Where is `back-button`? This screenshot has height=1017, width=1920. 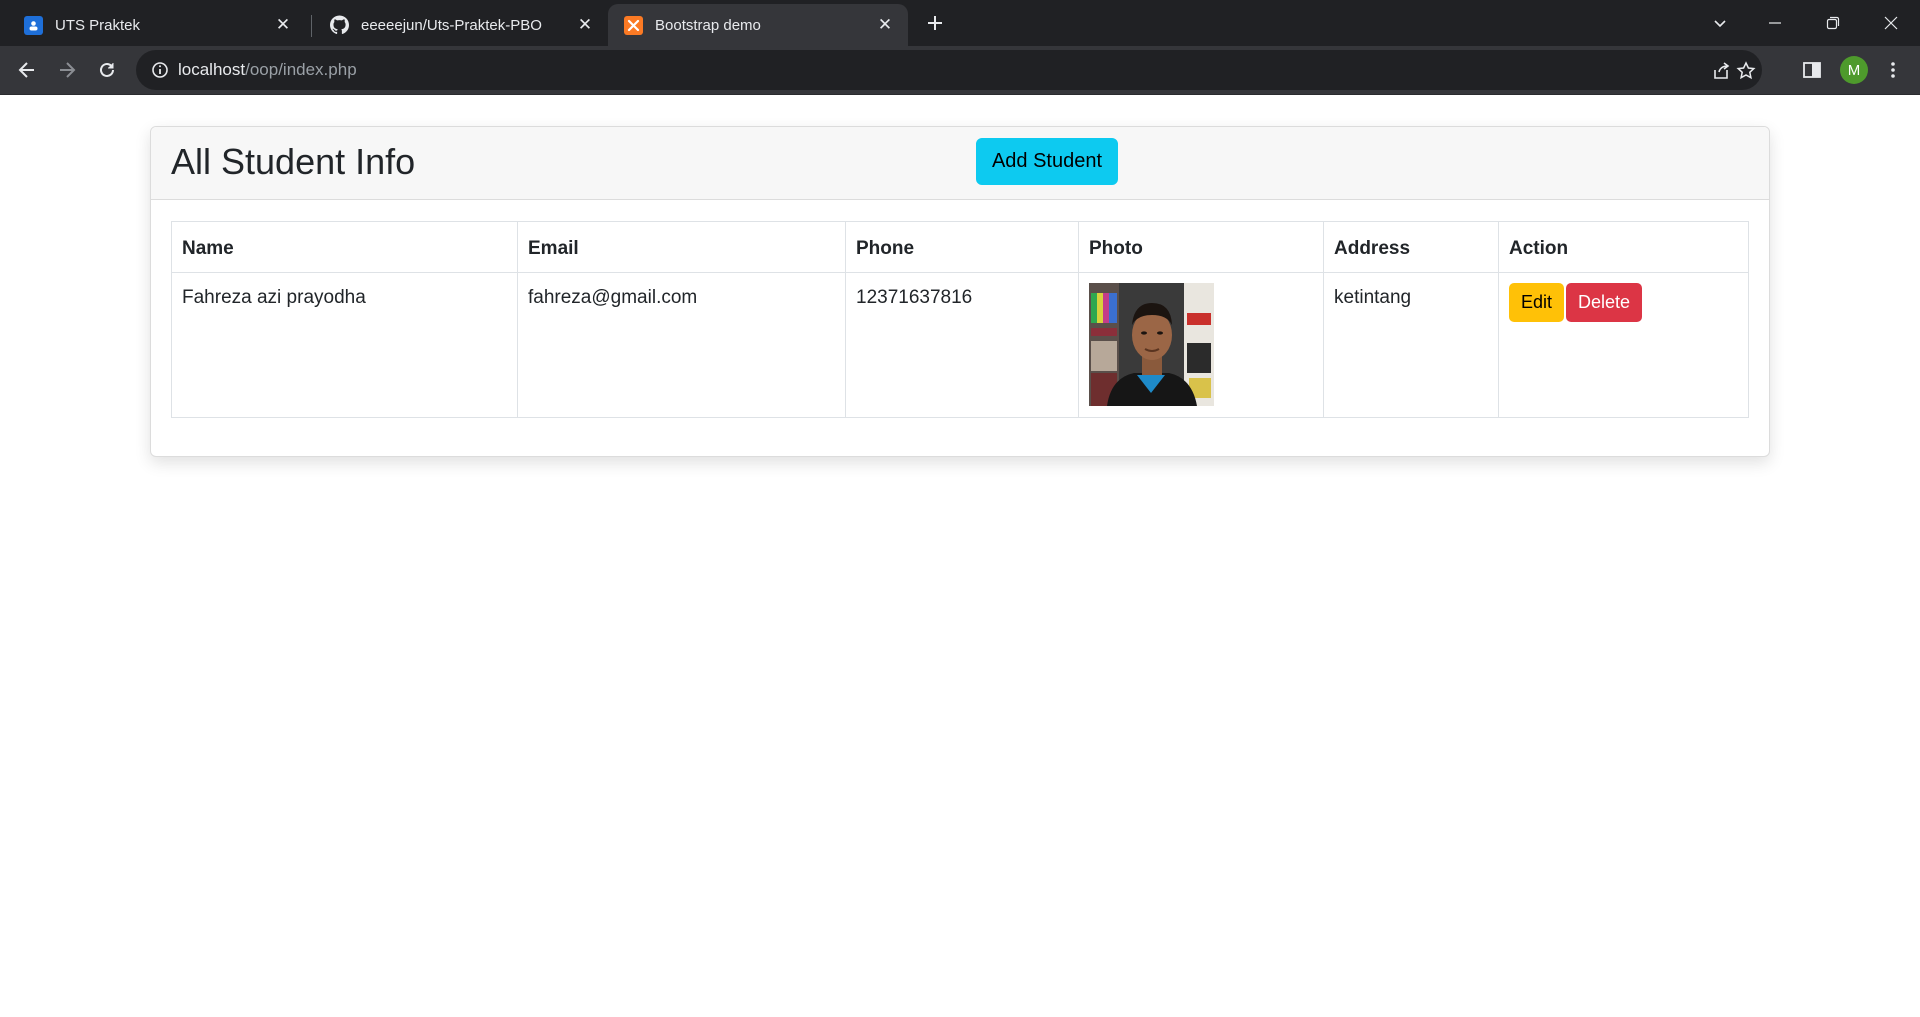
back-button is located at coordinates (27, 70).